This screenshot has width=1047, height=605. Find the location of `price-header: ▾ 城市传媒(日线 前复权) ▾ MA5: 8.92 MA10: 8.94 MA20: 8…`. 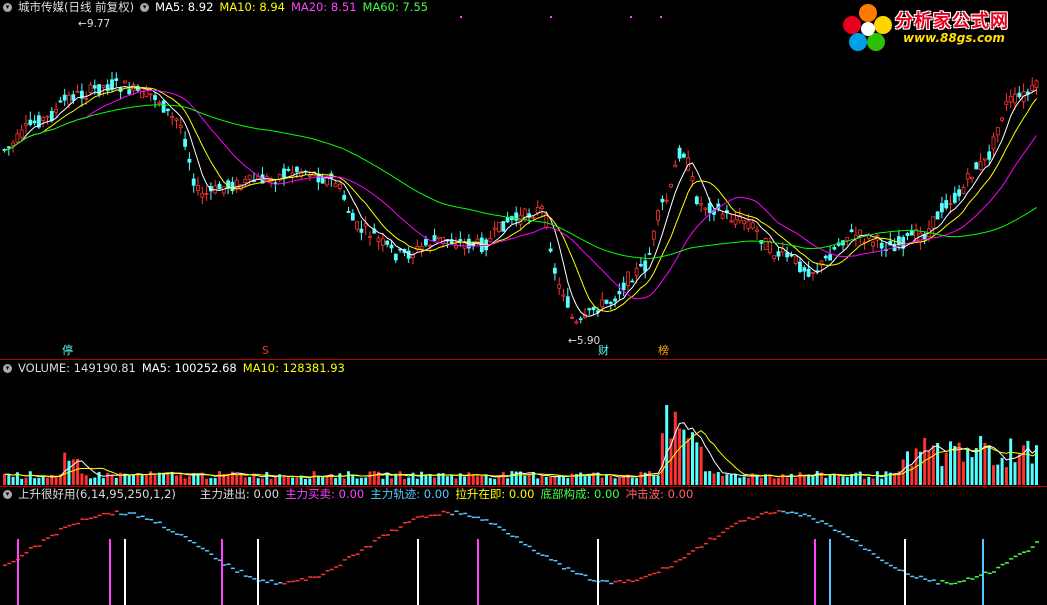

price-header: ▾ 城市传媒(日线 前复权) ▾ MA5: 8.92 MA10: 8.94 MA20: 8… is located at coordinates (218, 7).